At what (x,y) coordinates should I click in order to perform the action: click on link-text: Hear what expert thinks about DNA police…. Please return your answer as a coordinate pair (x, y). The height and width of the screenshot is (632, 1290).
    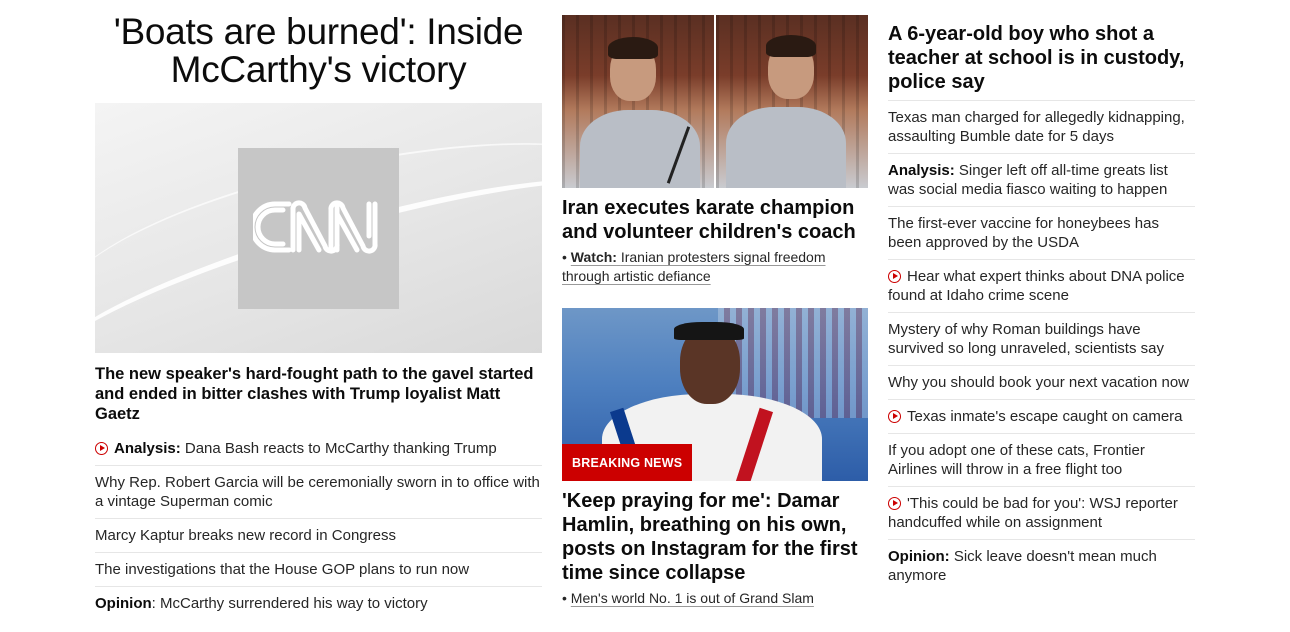
    Looking at the image, I should click on (1036, 286).